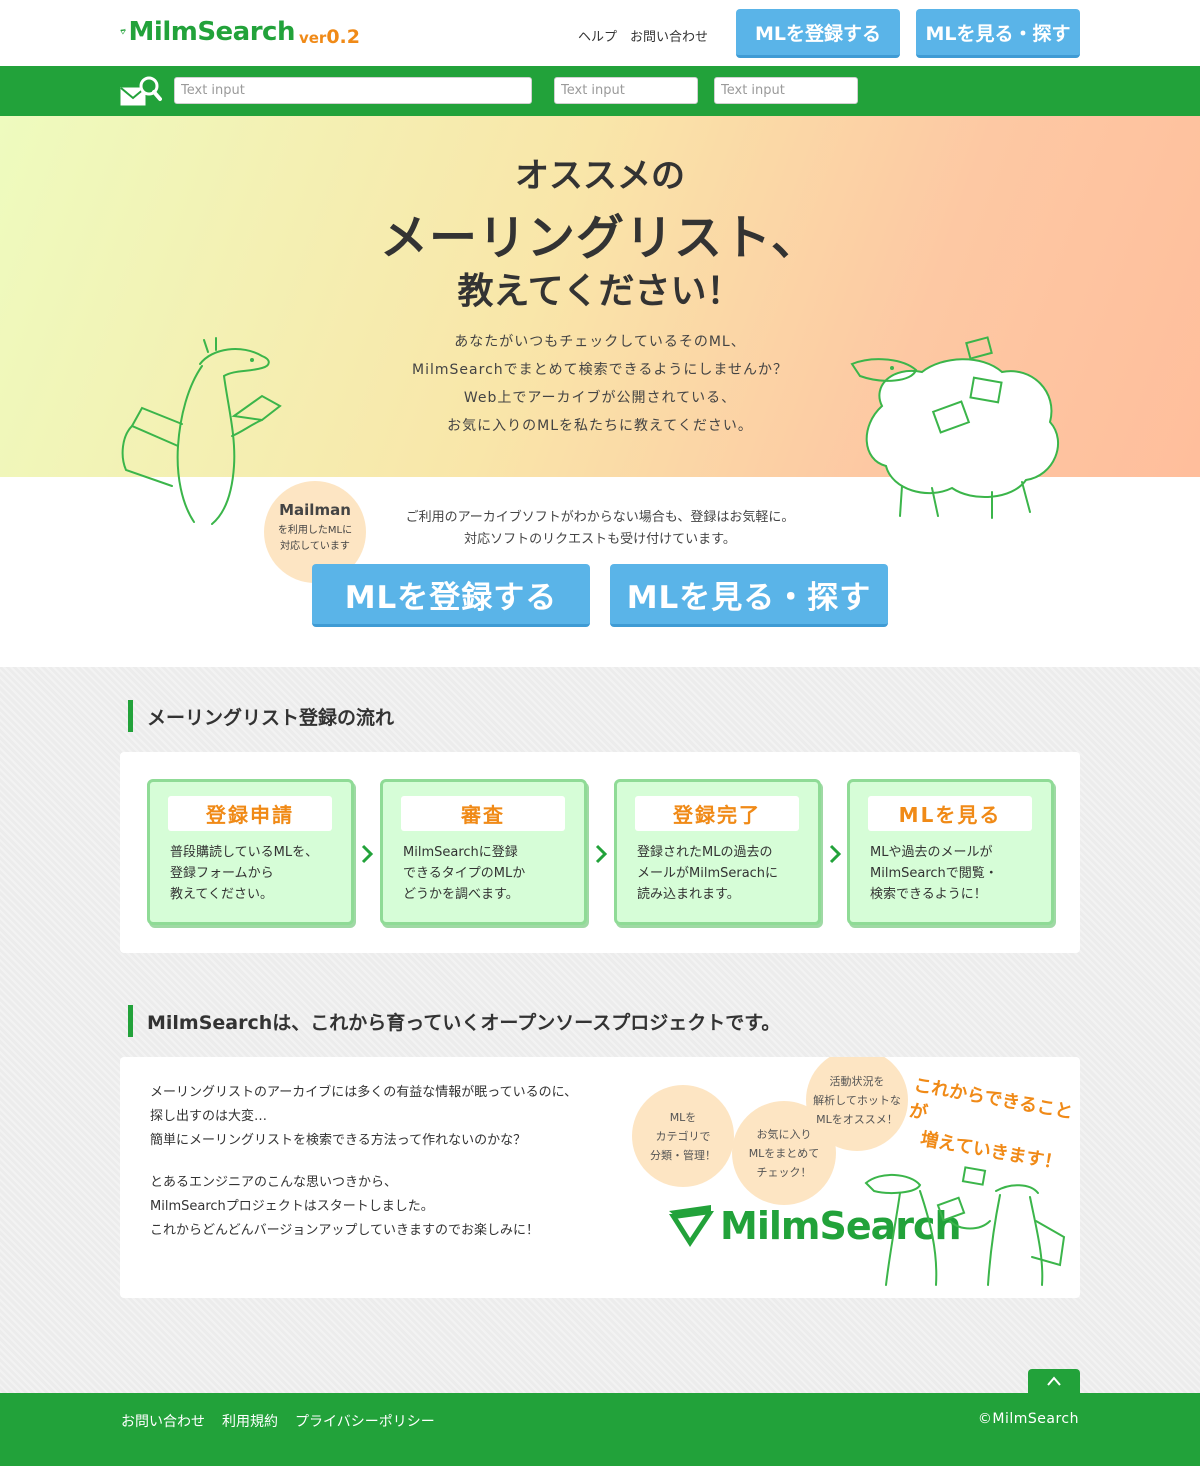  I want to click on flow-step-body: MLや過去のメールが MilmSearchで閲覧・ 検索できるように！, so click(934, 873).